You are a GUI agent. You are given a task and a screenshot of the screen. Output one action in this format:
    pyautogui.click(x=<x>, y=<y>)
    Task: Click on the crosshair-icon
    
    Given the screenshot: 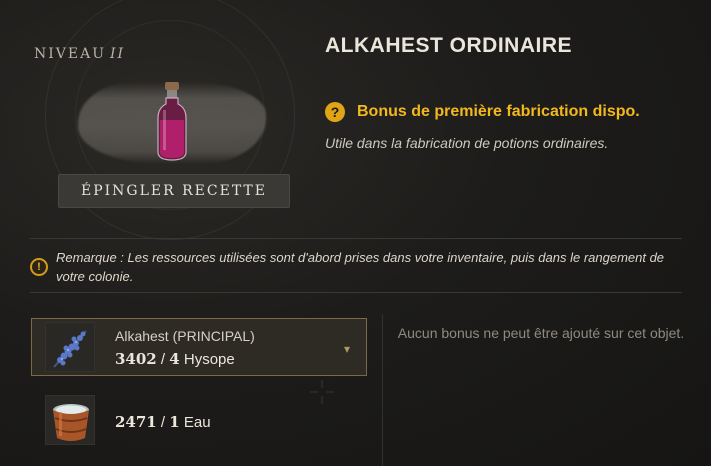 What is the action you would take?
    pyautogui.click(x=322, y=392)
    